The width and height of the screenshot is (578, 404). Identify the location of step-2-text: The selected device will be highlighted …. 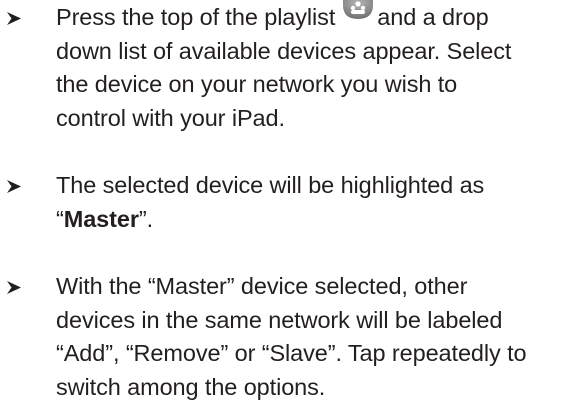
(317, 202).